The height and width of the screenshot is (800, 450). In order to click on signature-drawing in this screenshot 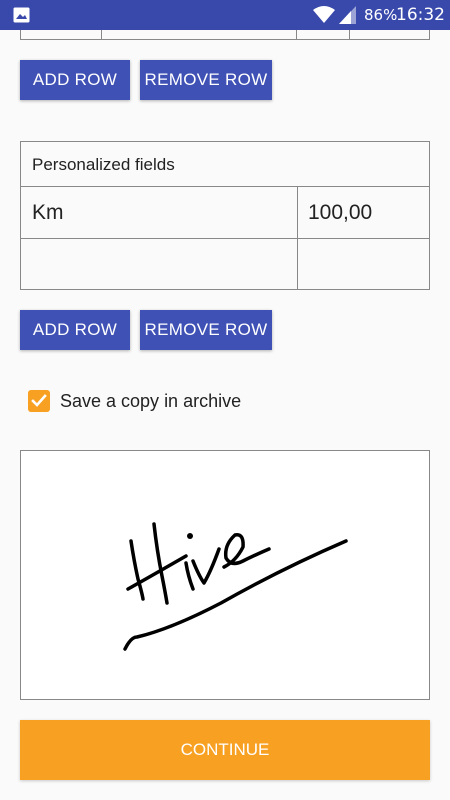, I will do `click(235, 586)`.